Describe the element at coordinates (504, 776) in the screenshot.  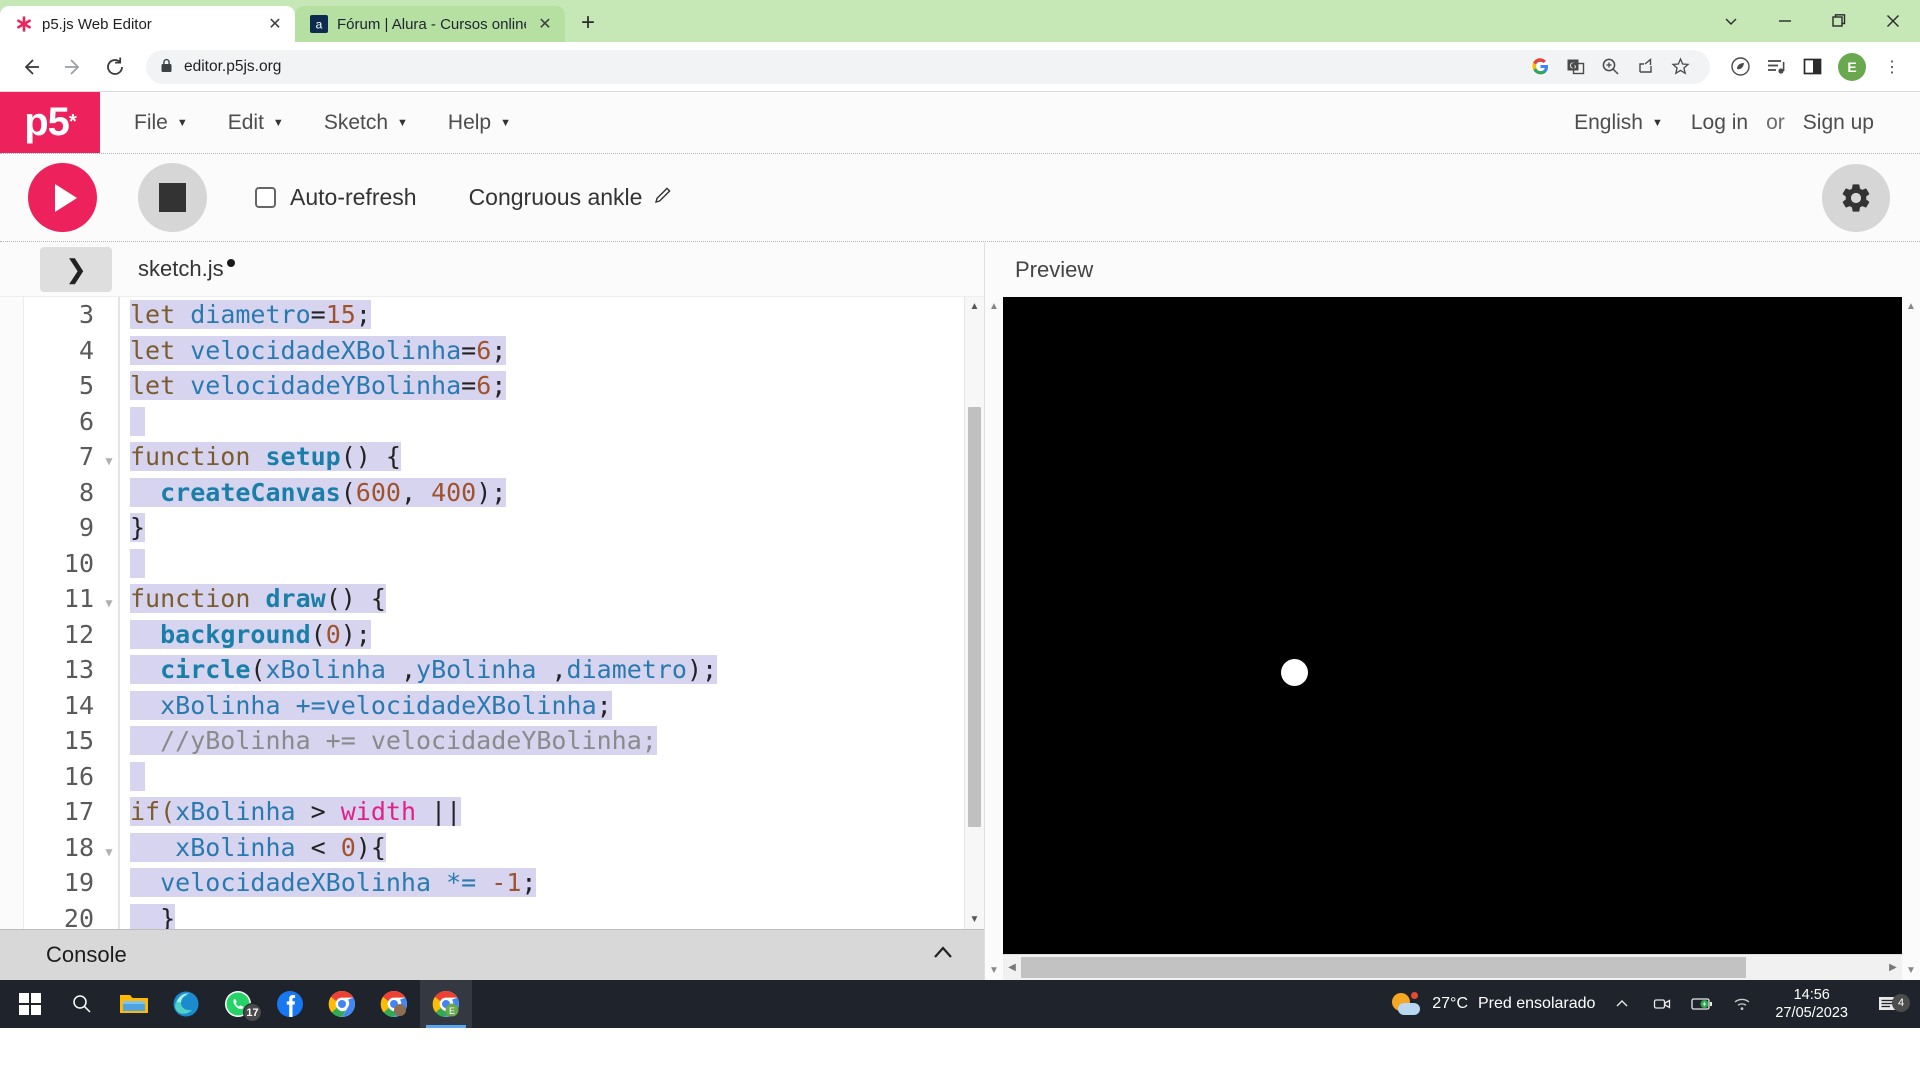
I see `code-line: 16` at that location.